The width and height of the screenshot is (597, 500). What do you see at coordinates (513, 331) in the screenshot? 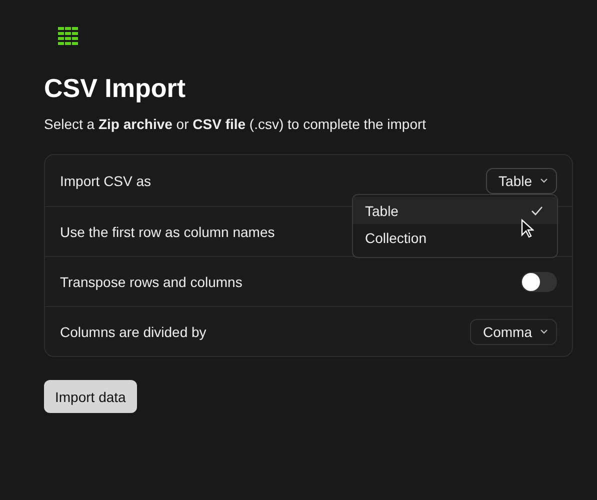
I see `dropdown-select: Comma` at bounding box center [513, 331].